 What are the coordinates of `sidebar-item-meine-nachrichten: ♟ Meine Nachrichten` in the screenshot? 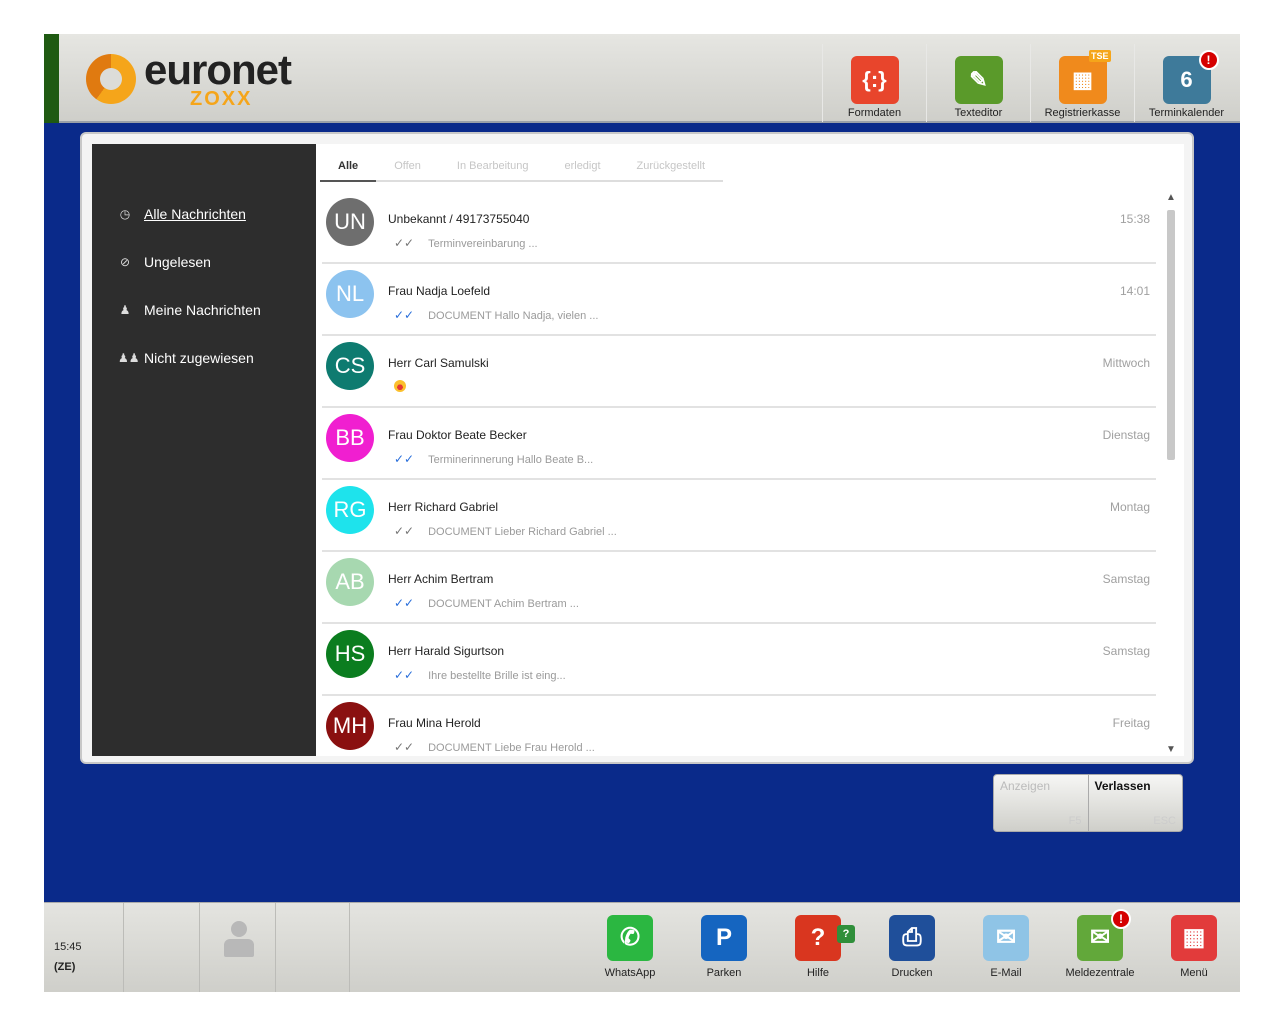 It's located at (189, 310).